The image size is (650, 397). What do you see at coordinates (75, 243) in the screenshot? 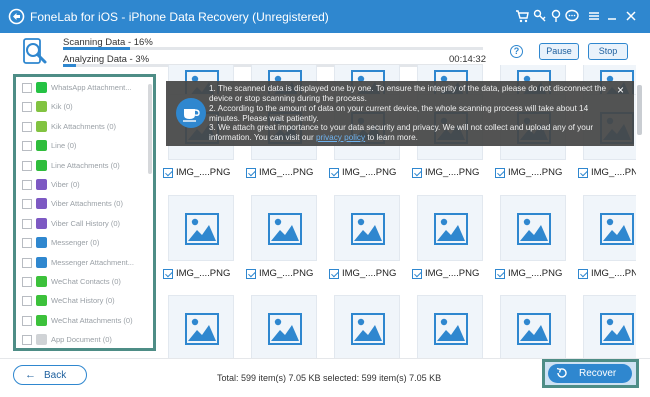
I see `sidebar-item-label: Messenger (0)` at bounding box center [75, 243].